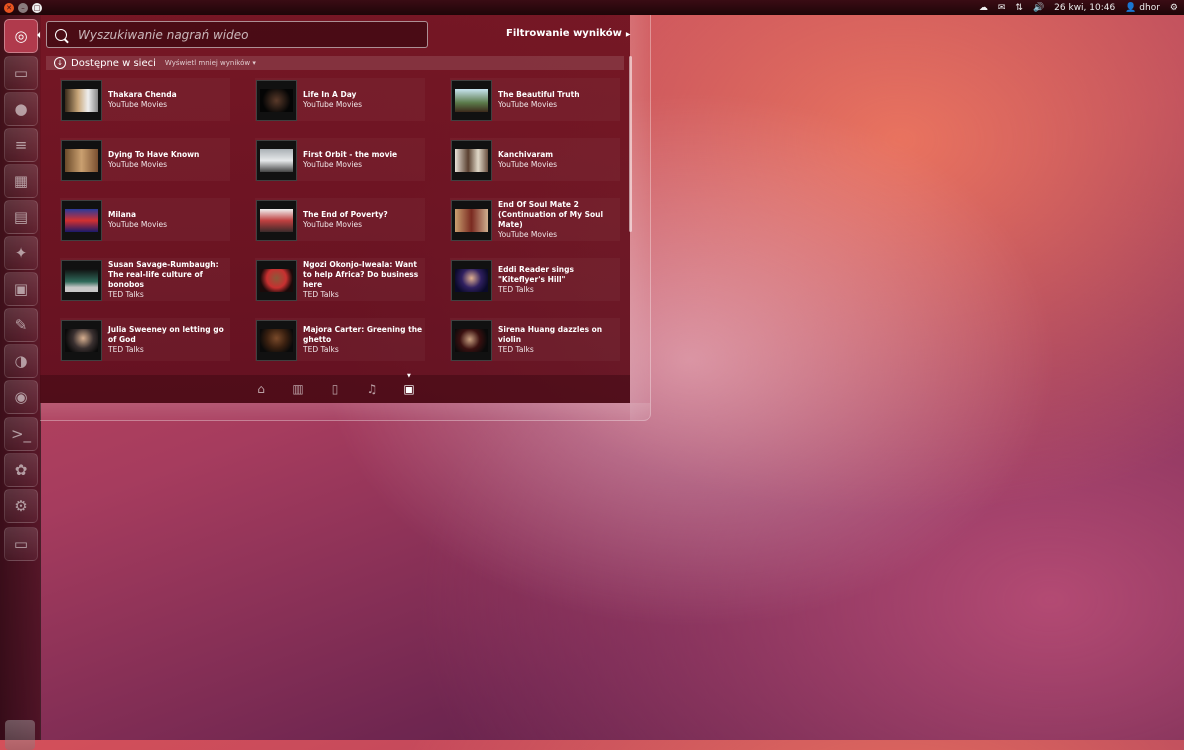 The height and width of the screenshot is (750, 1184). What do you see at coordinates (21, 434) in the screenshot?
I see `terminal-icon: >_` at bounding box center [21, 434].